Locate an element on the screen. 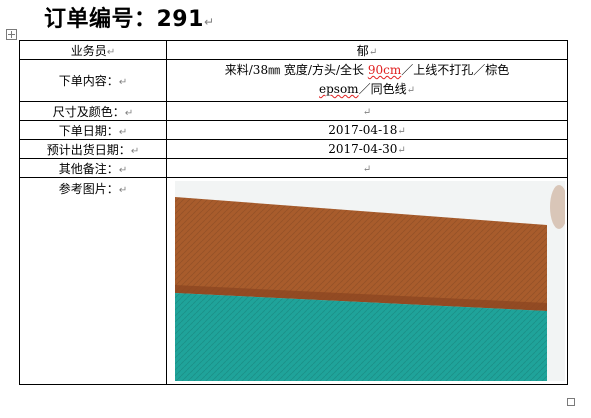 Image resolution: width=591 pixels, height=418 pixels. order-content-value: 来料/38㎜ 宽度/方头/全长 90cm／上线不打孔／棕色 epsom／同色线↵ is located at coordinates (367, 80).